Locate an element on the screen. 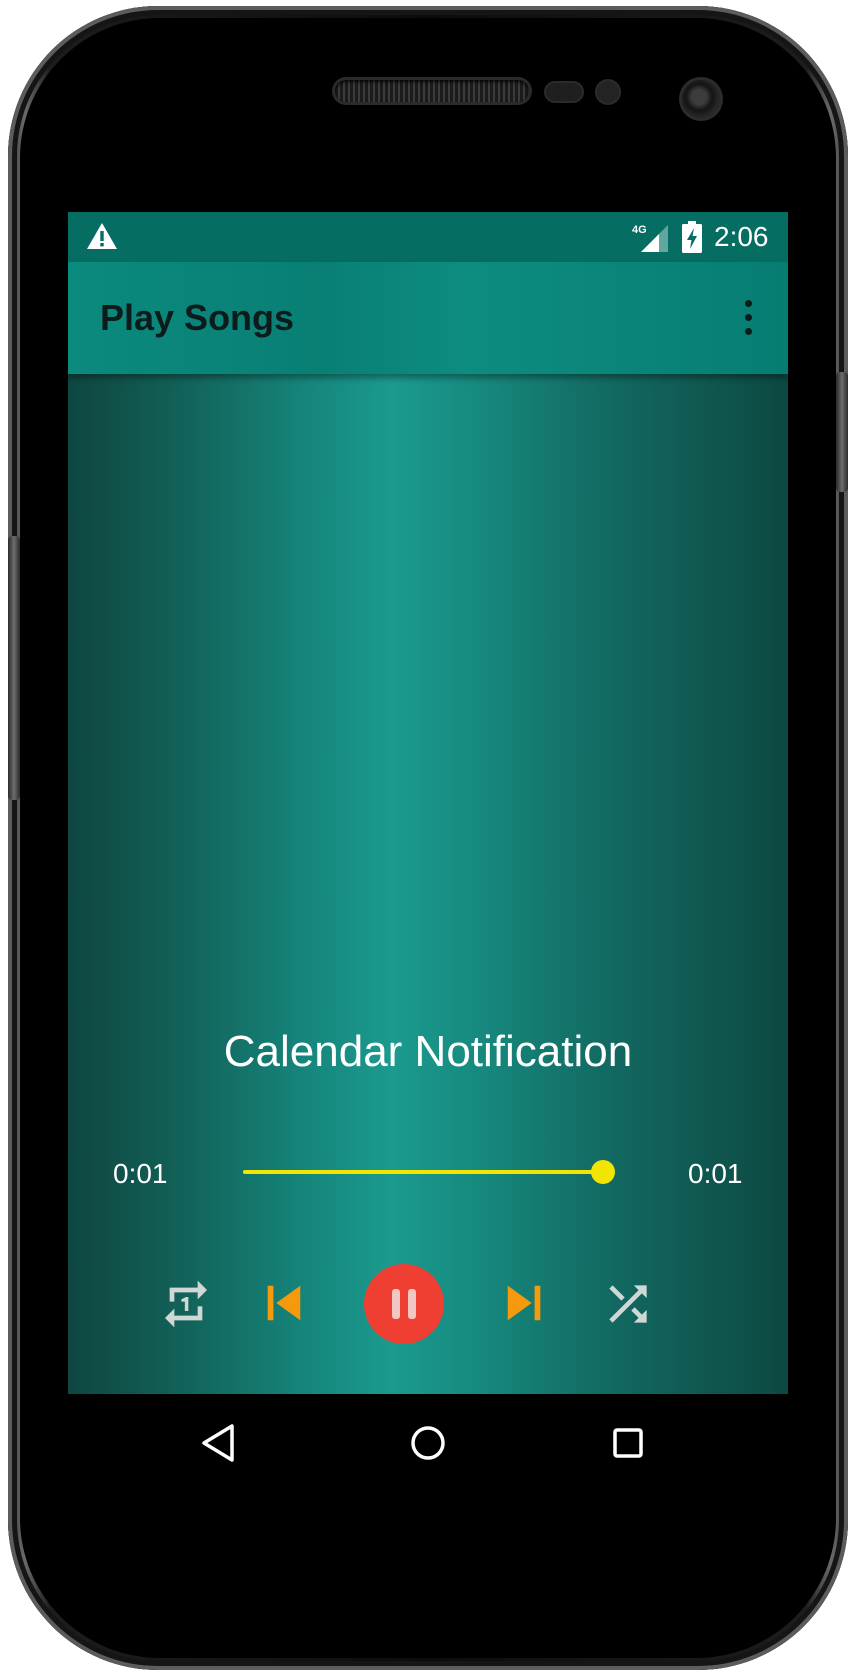 This screenshot has width=856, height=1676. app-bar: Play Songs is located at coordinates (428, 318).